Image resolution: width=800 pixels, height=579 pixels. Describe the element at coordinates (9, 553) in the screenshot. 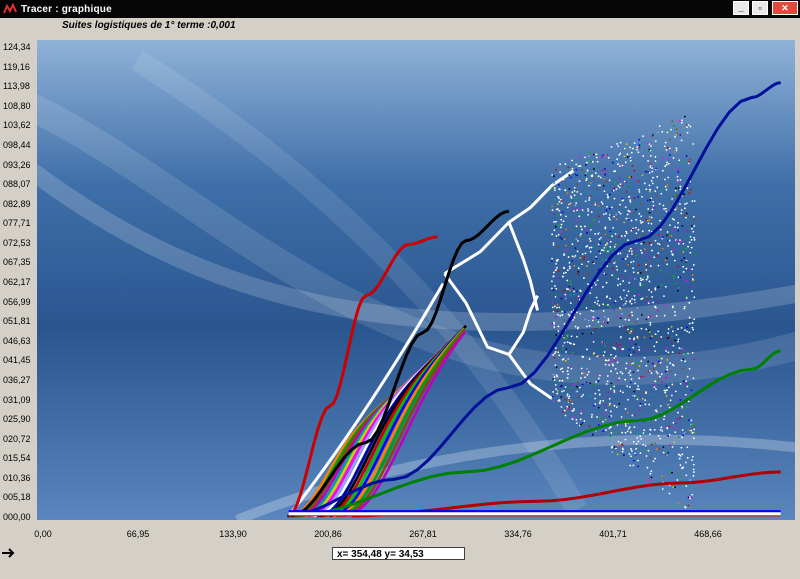

I see `arrow-right-icon` at that location.